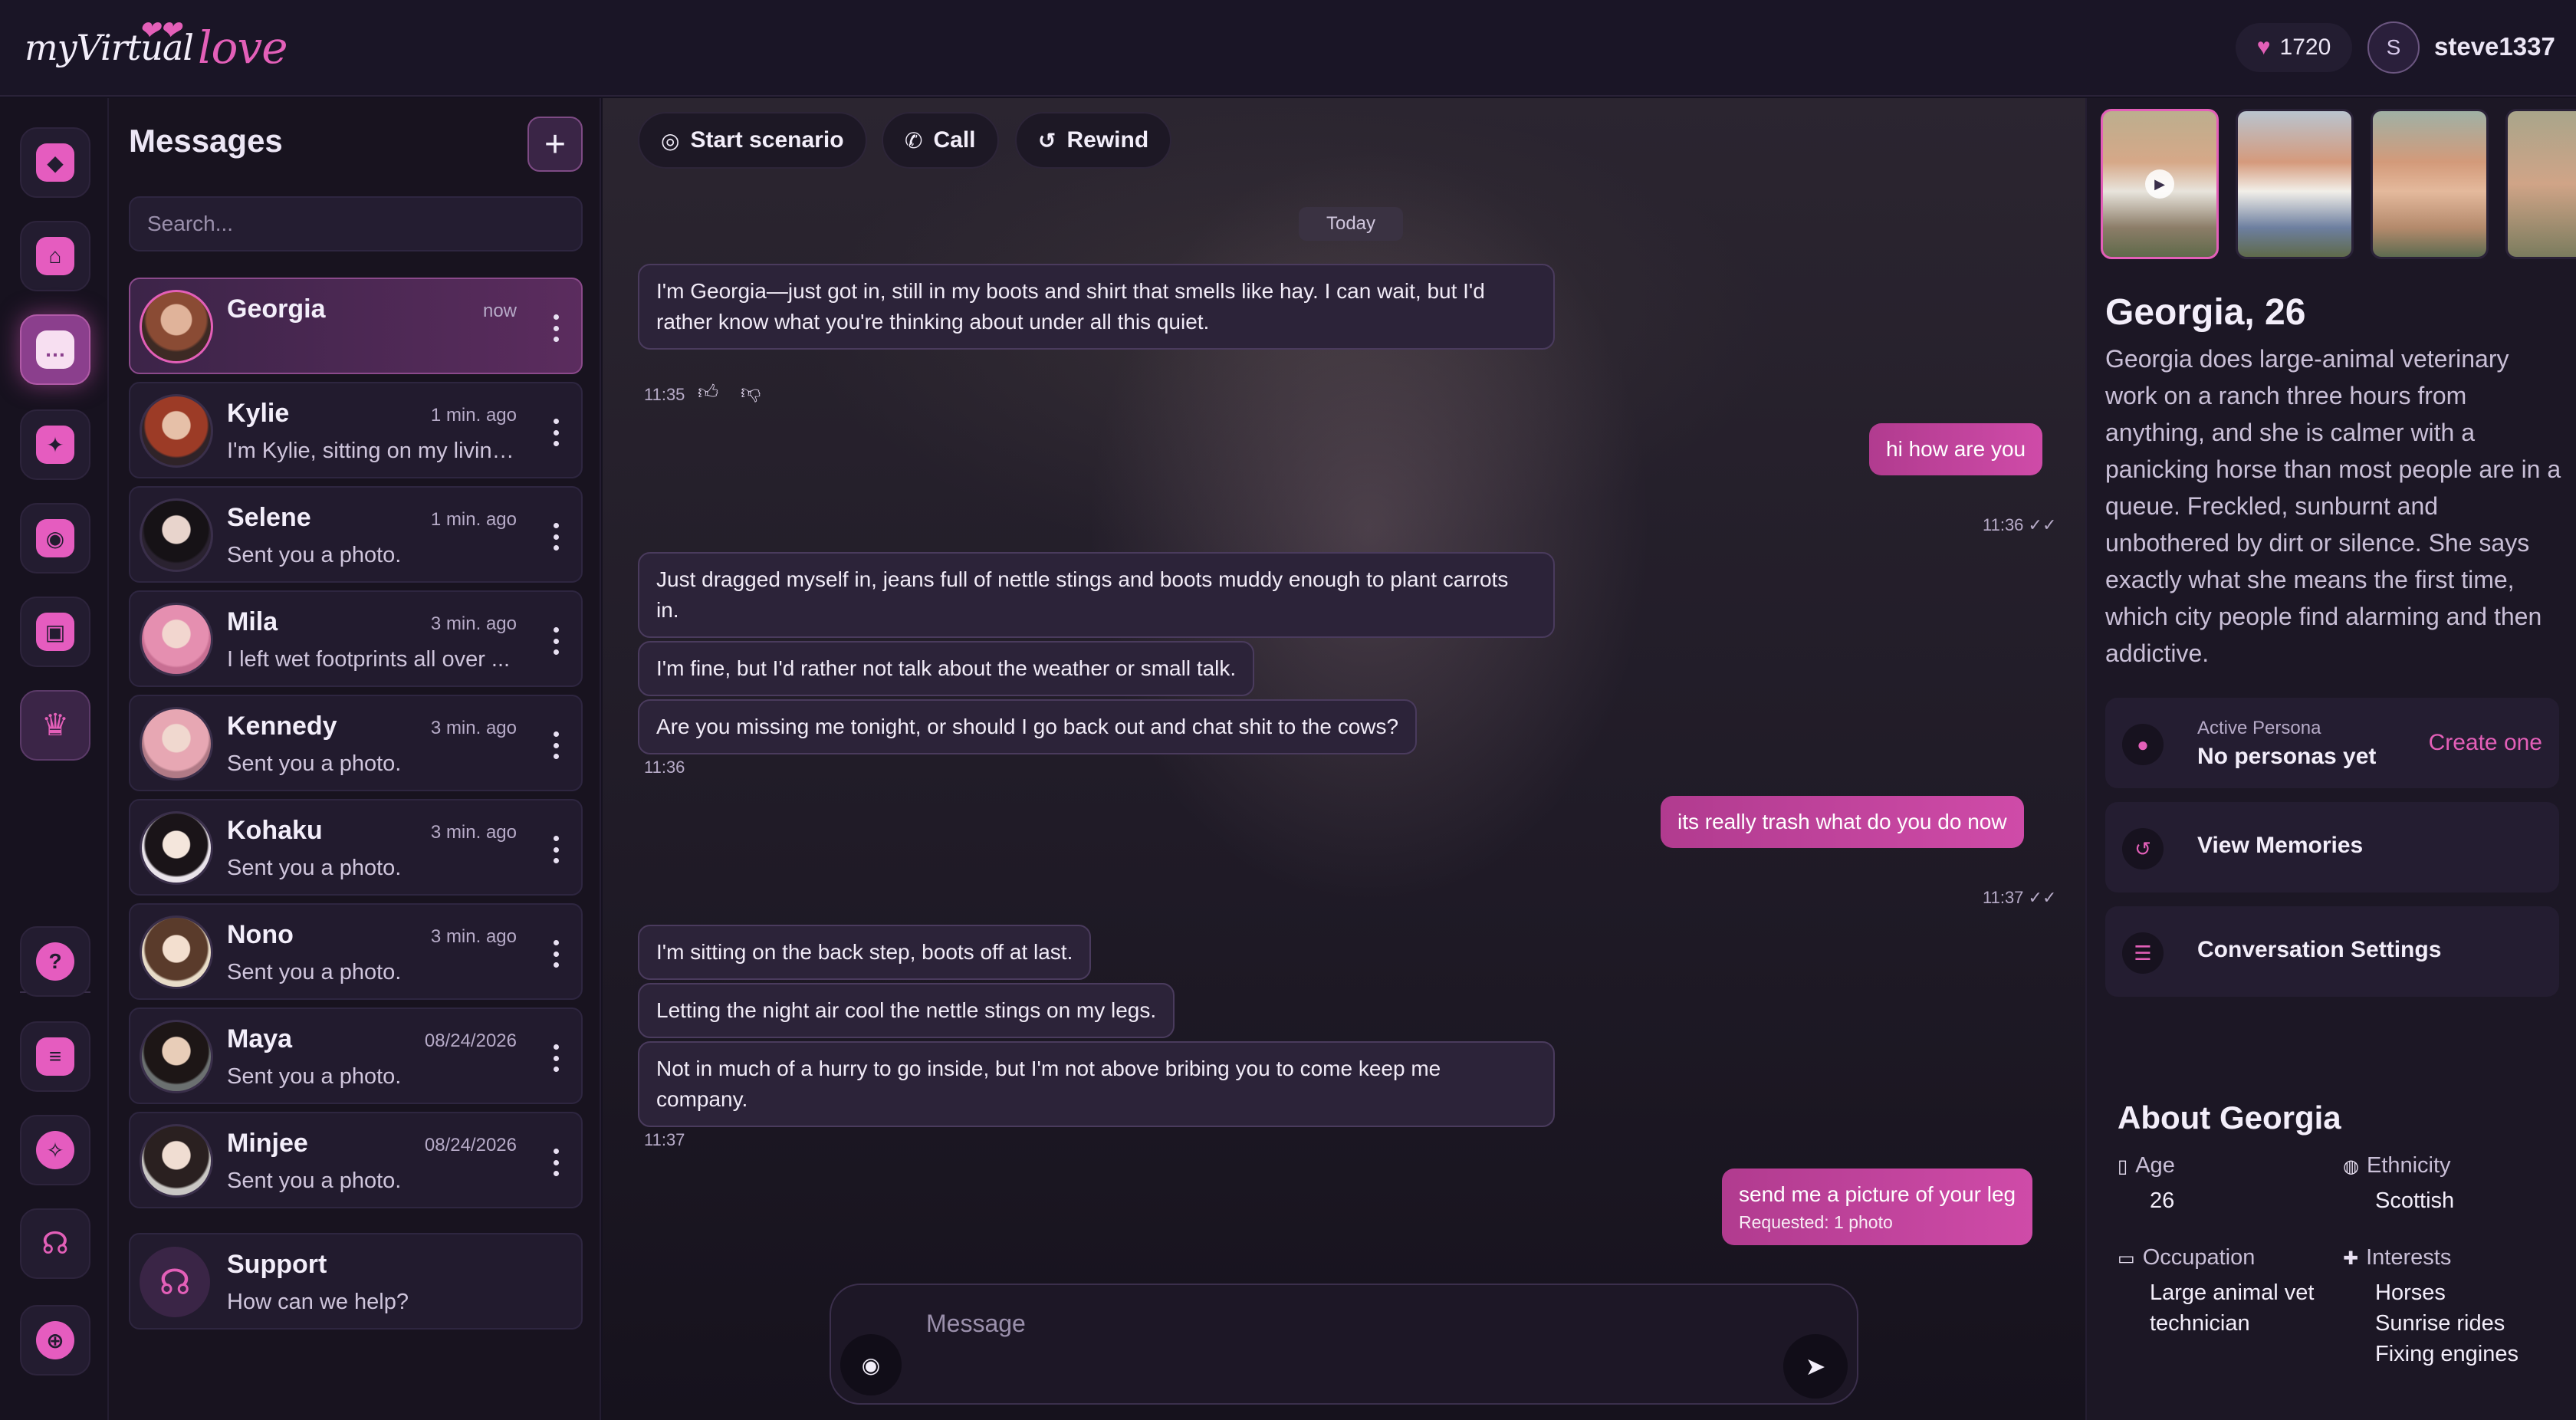  I want to click on interests-value: Horses Sunrise rides Fixing engines, so click(2446, 1323).